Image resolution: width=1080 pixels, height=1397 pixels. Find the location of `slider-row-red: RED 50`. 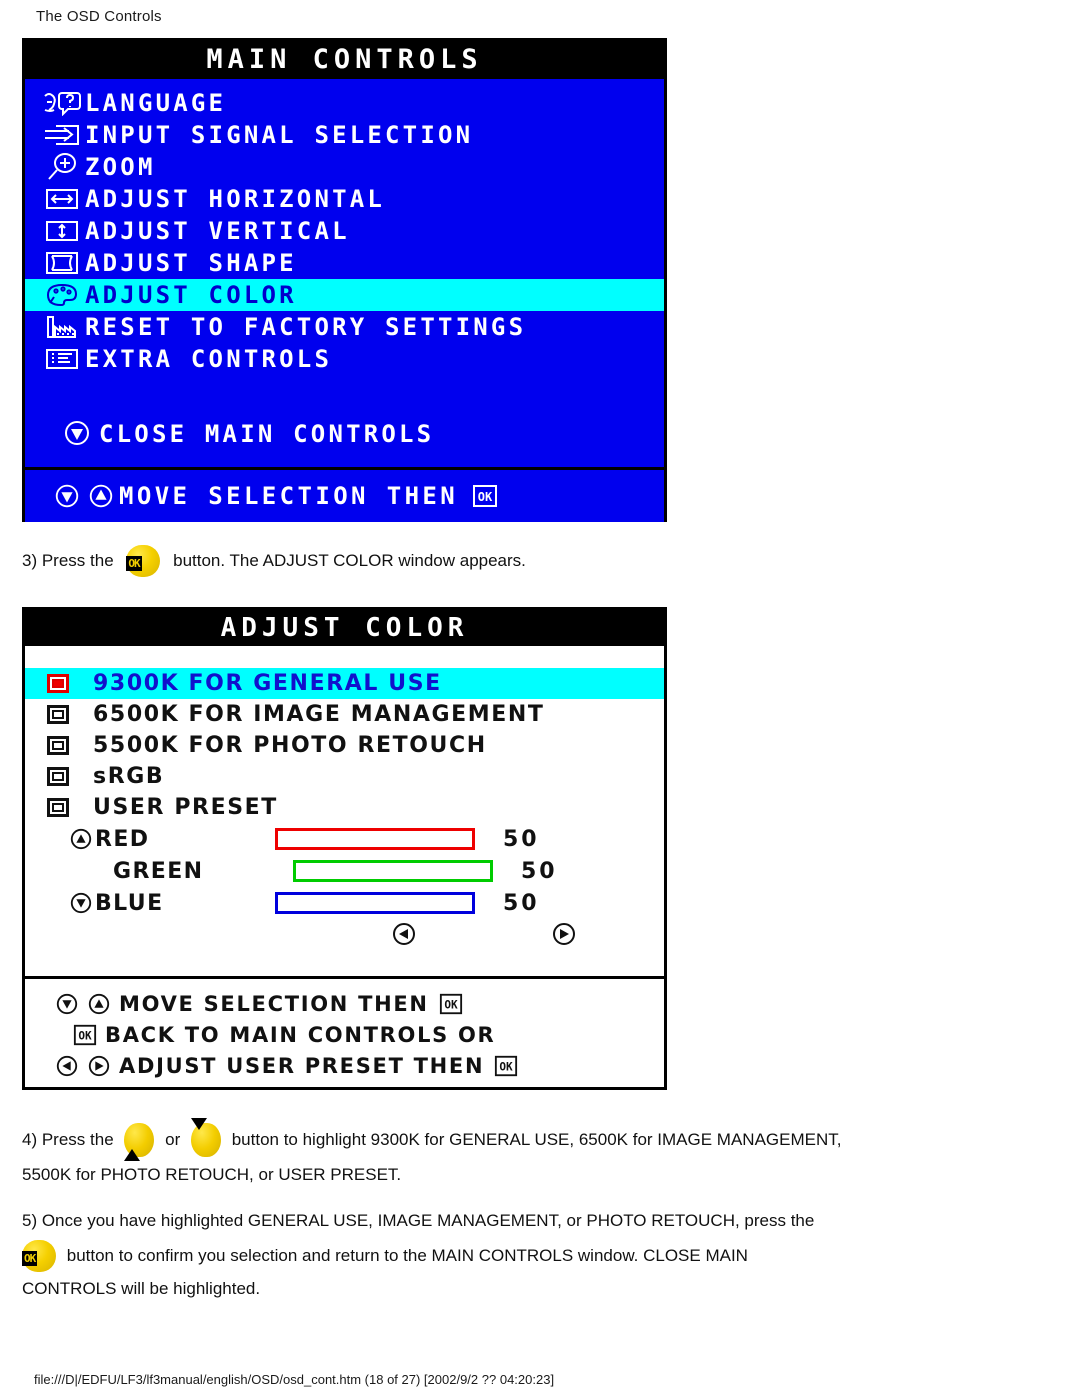

slider-row-red: RED 50 is located at coordinates (344, 839).